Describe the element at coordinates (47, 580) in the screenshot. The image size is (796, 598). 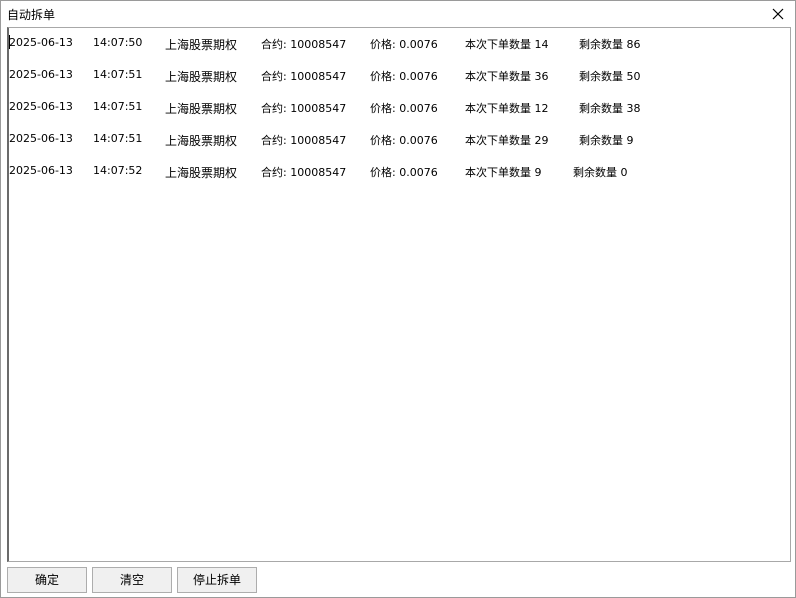
I see `ok-button: 确定` at that location.